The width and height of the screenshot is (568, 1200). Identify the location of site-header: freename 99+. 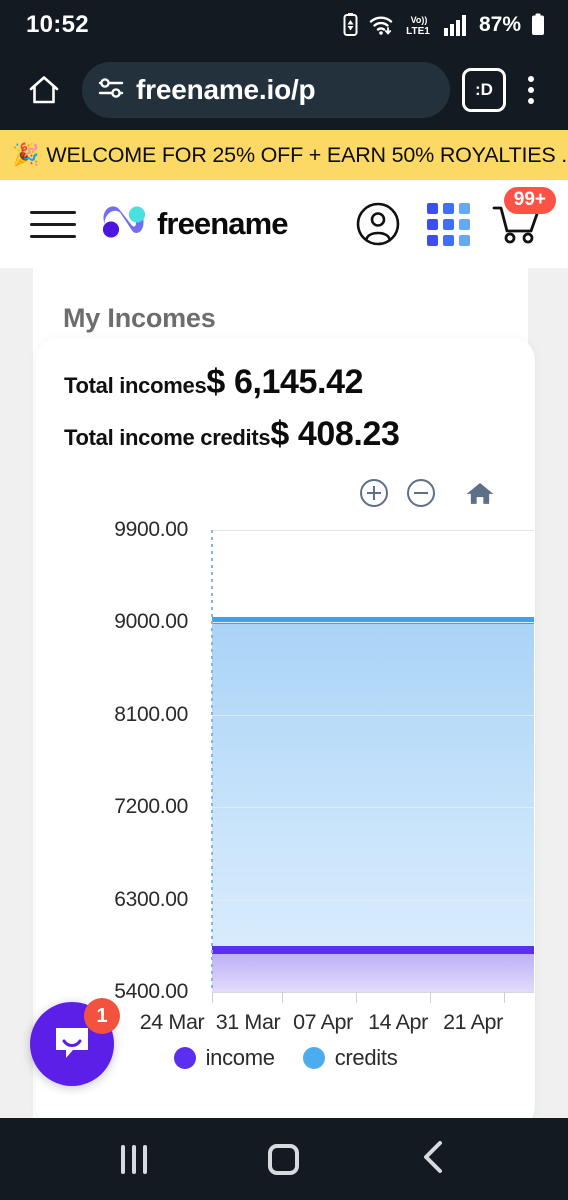
(284, 224).